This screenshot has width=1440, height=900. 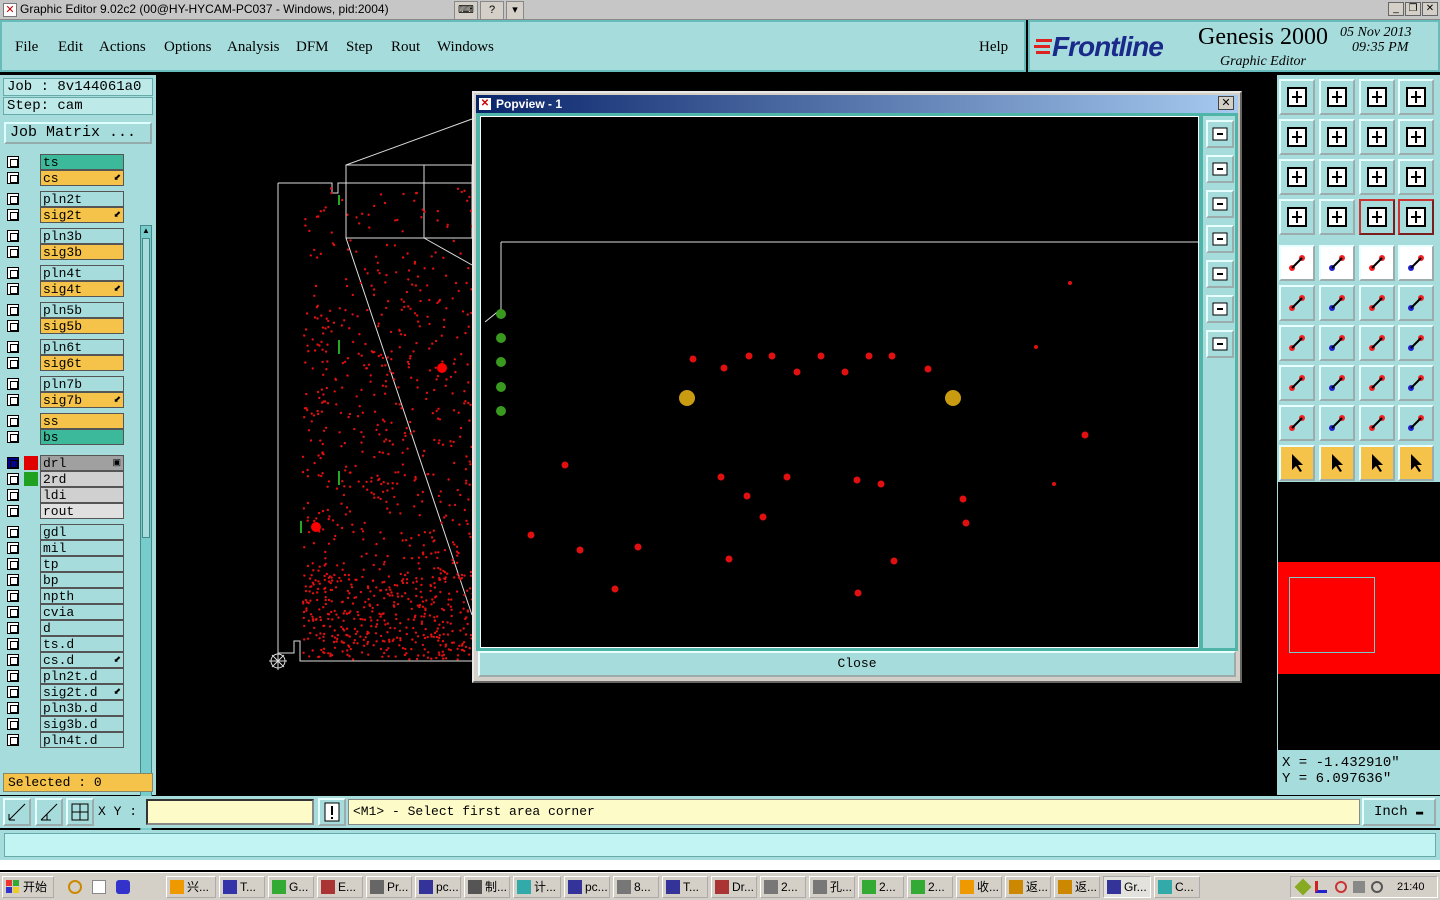 What do you see at coordinates (1377, 463) in the screenshot?
I see `pointer-circle-icon` at bounding box center [1377, 463].